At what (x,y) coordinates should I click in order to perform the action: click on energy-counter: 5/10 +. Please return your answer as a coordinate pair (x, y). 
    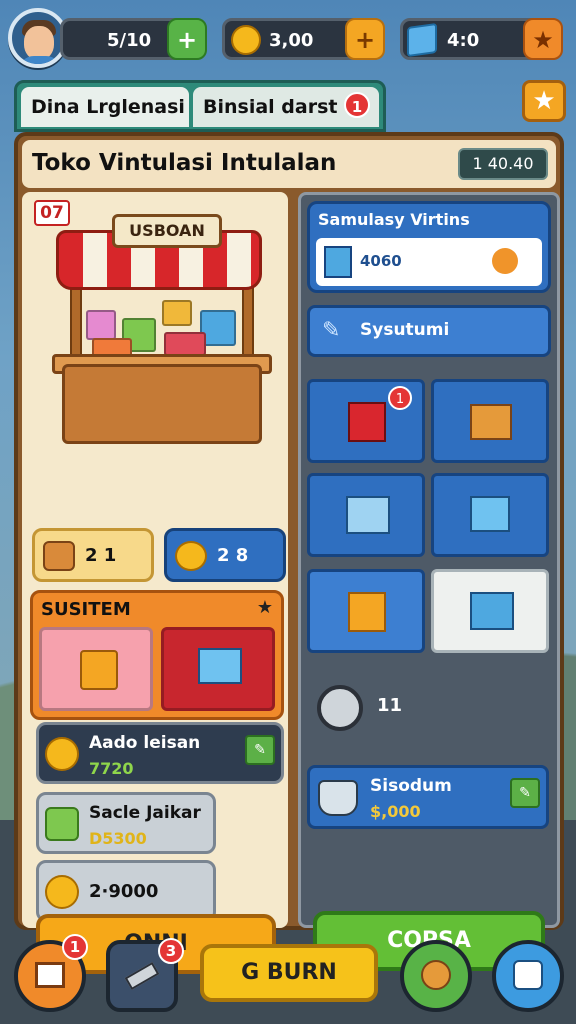
    Looking at the image, I should click on (133, 39).